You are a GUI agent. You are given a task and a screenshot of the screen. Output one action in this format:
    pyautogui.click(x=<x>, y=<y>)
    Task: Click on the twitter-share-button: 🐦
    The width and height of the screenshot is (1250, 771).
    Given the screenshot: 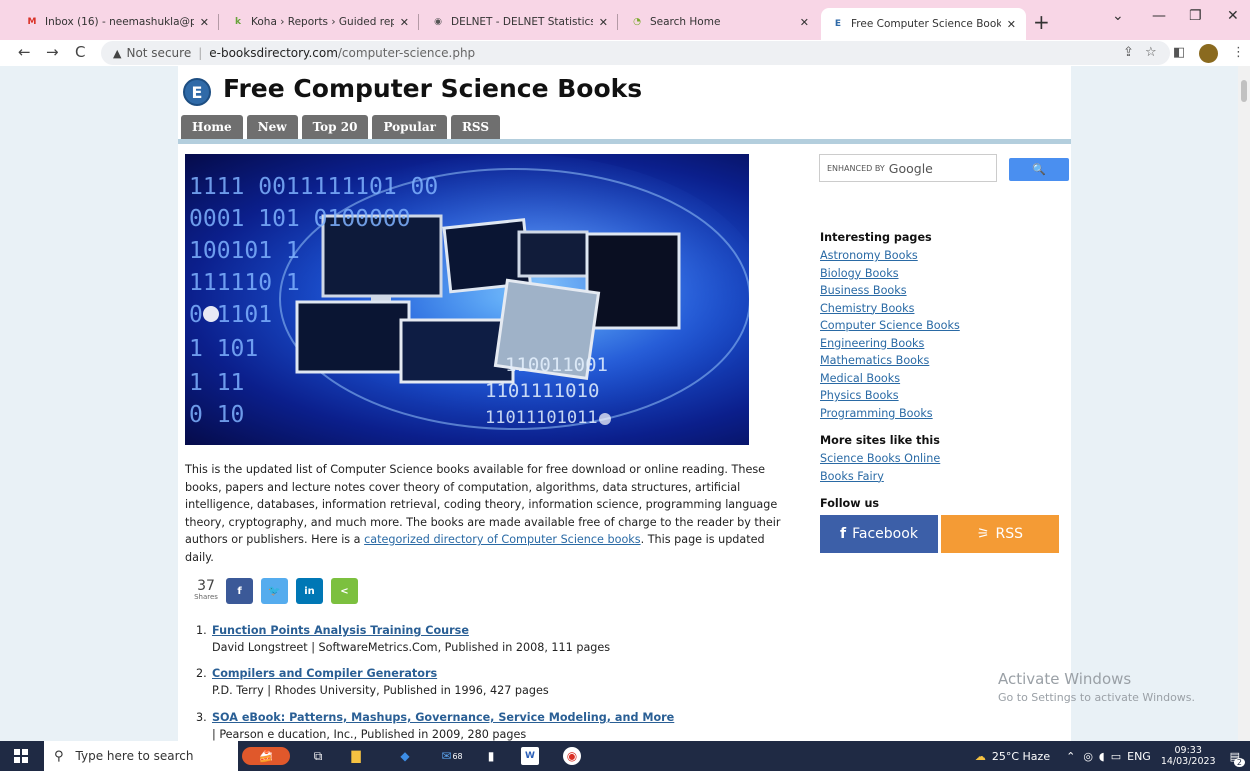 What is the action you would take?
    pyautogui.click(x=274, y=591)
    